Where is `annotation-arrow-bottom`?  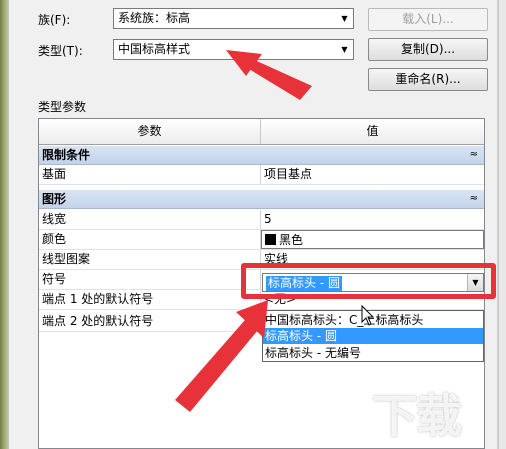 annotation-arrow-bottom is located at coordinates (221, 356).